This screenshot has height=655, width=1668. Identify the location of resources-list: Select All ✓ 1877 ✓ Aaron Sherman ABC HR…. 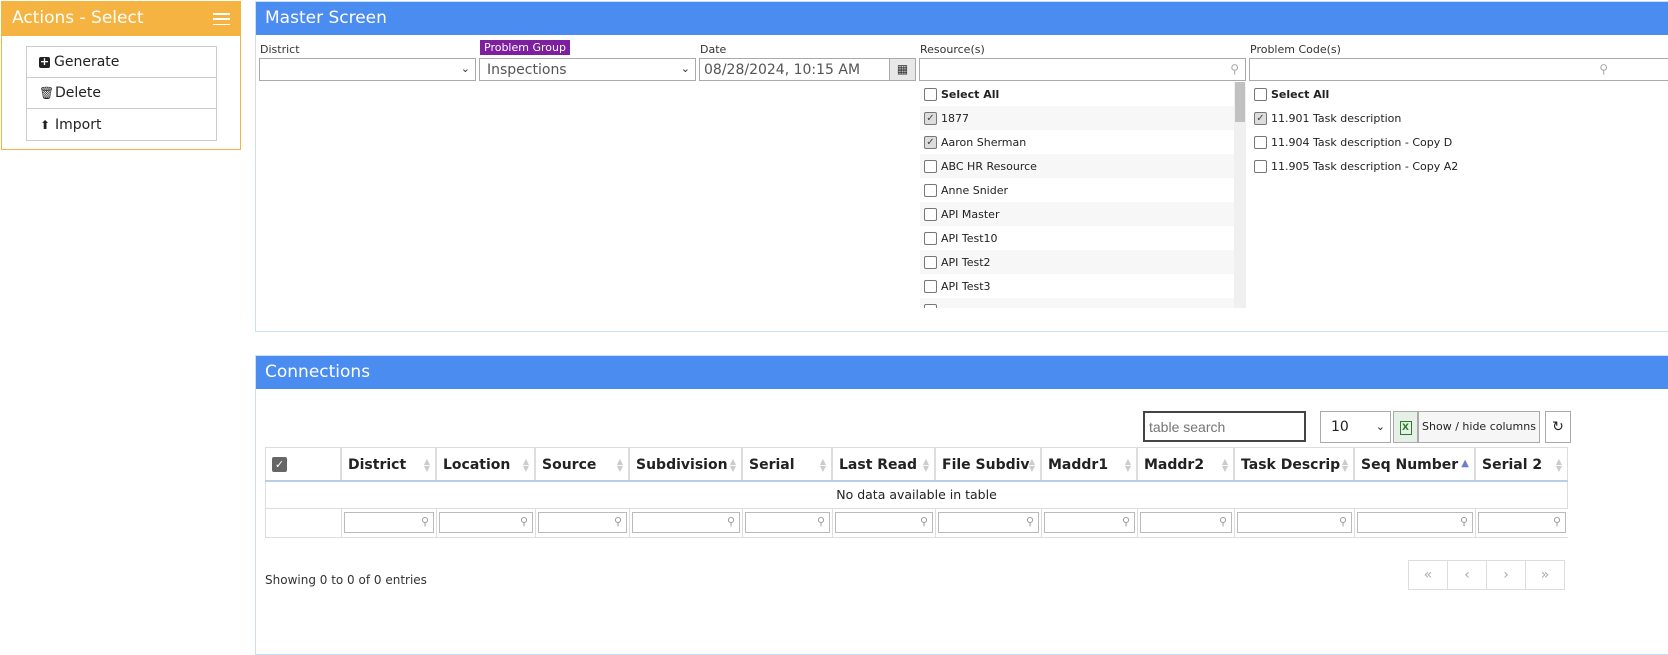
(1083, 195).